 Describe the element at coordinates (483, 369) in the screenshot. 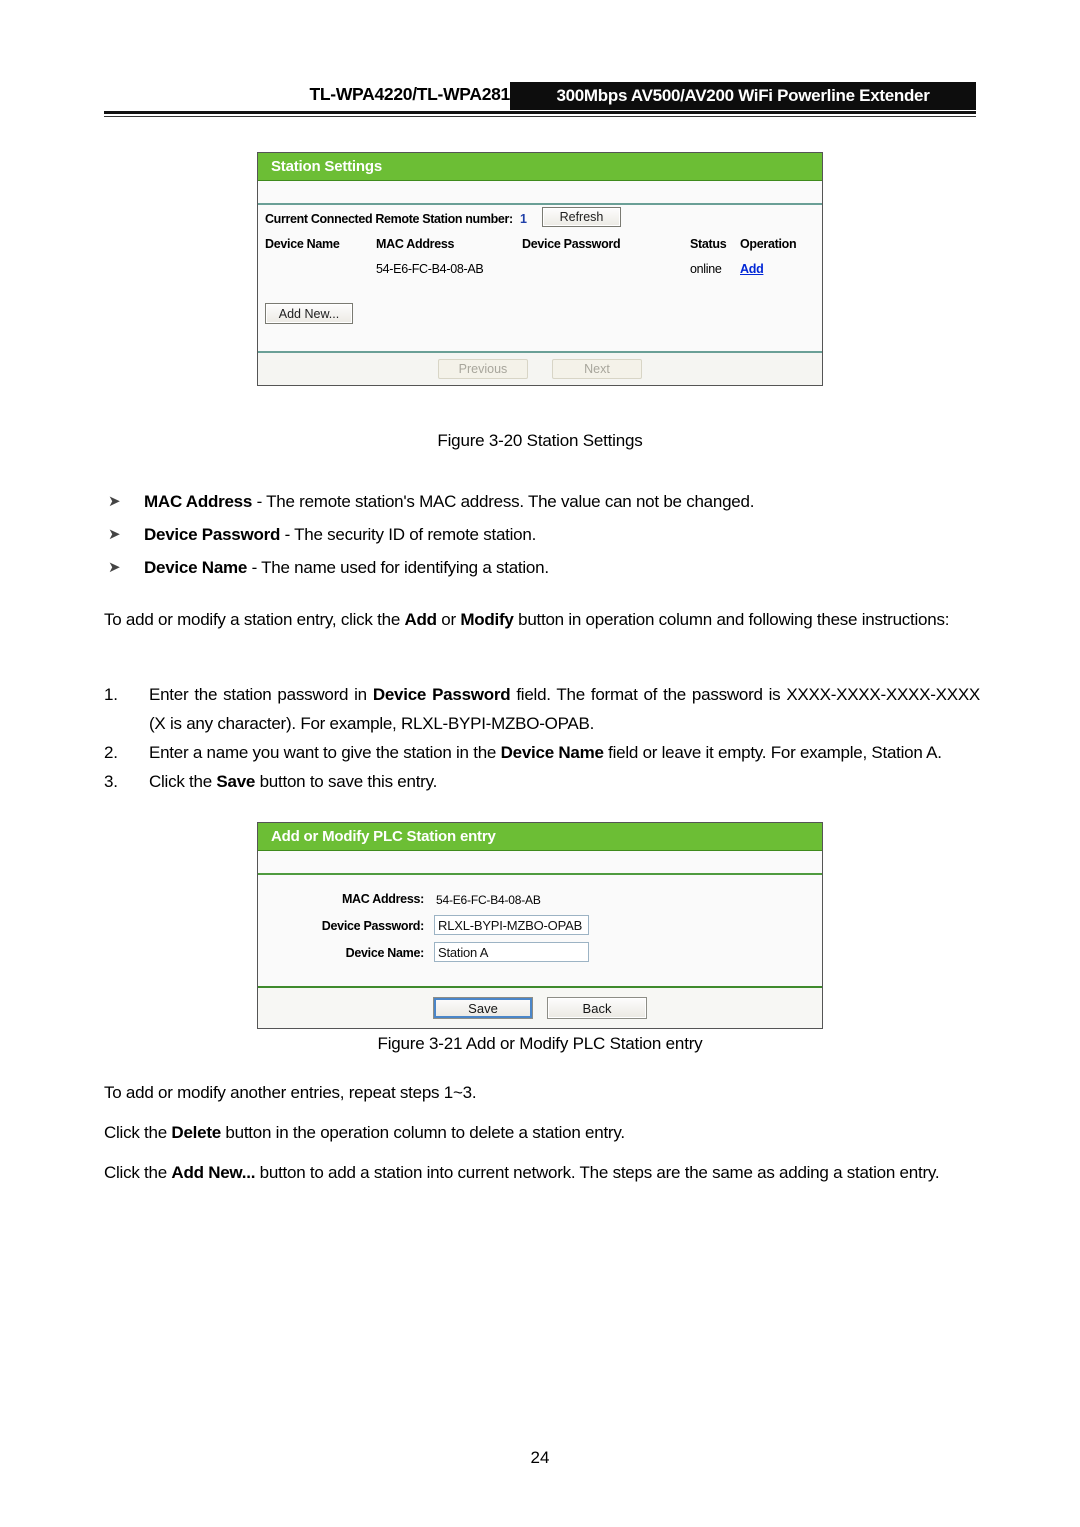

I see `previous-button: Previous` at that location.